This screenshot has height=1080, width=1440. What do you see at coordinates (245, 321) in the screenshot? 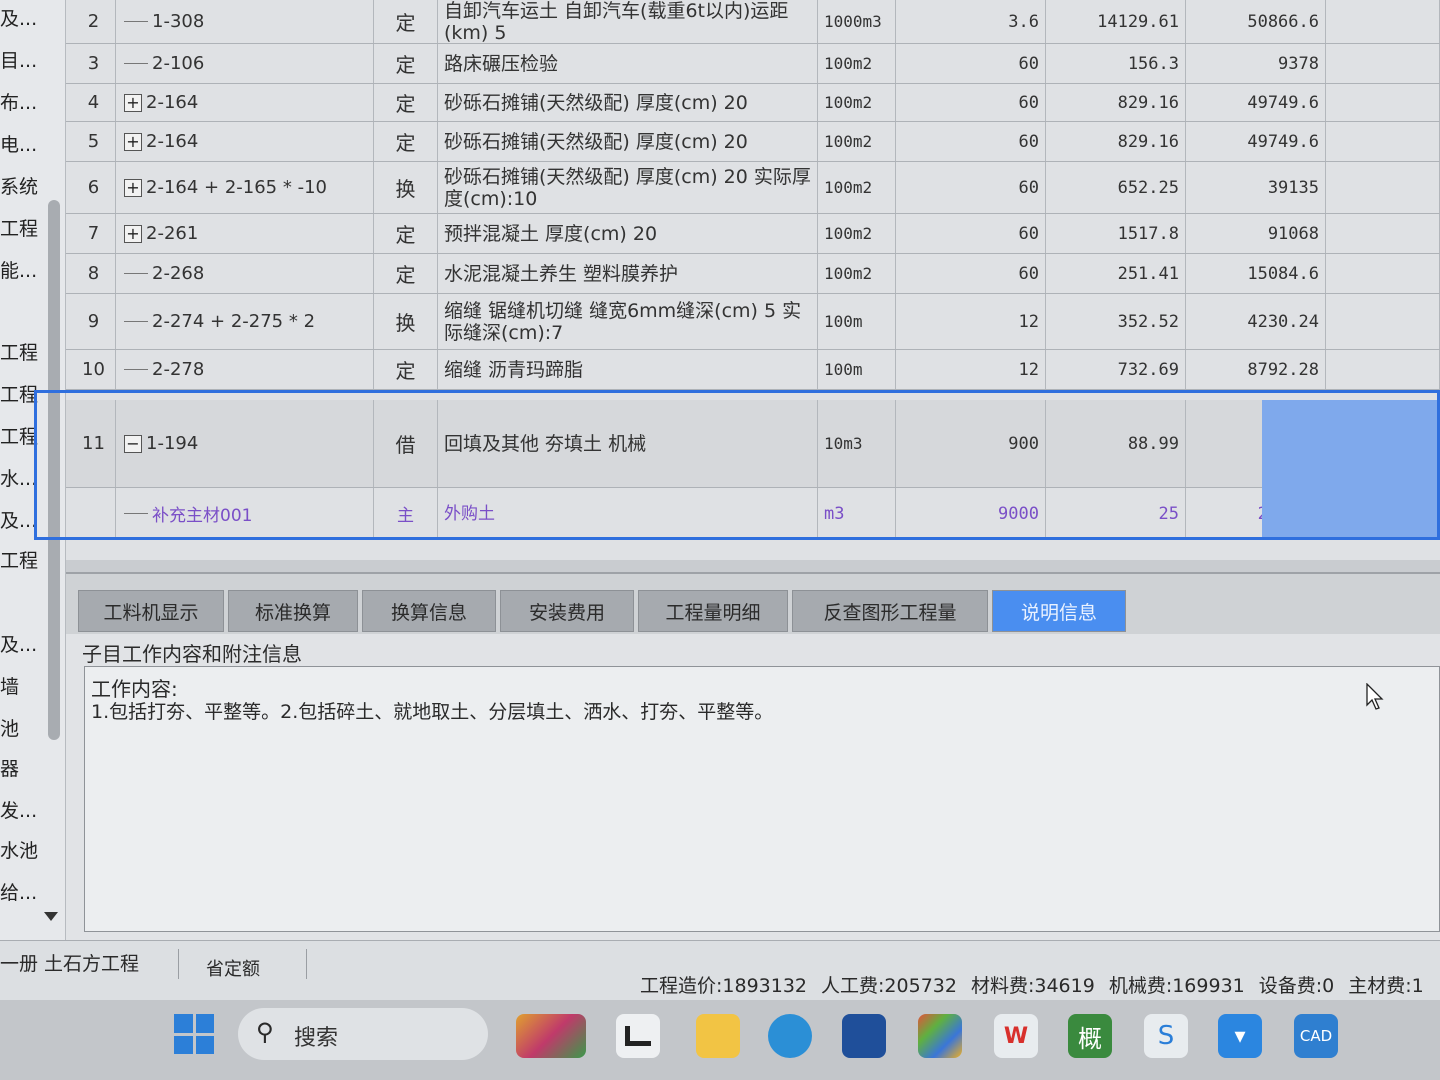
I see `item-code: 2-274 + 2-275 * 2` at bounding box center [245, 321].